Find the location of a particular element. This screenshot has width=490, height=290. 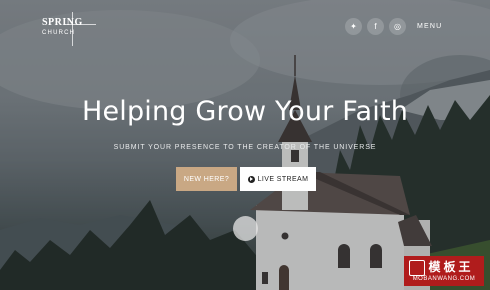

watermark-logo-icon is located at coordinates (417, 268).